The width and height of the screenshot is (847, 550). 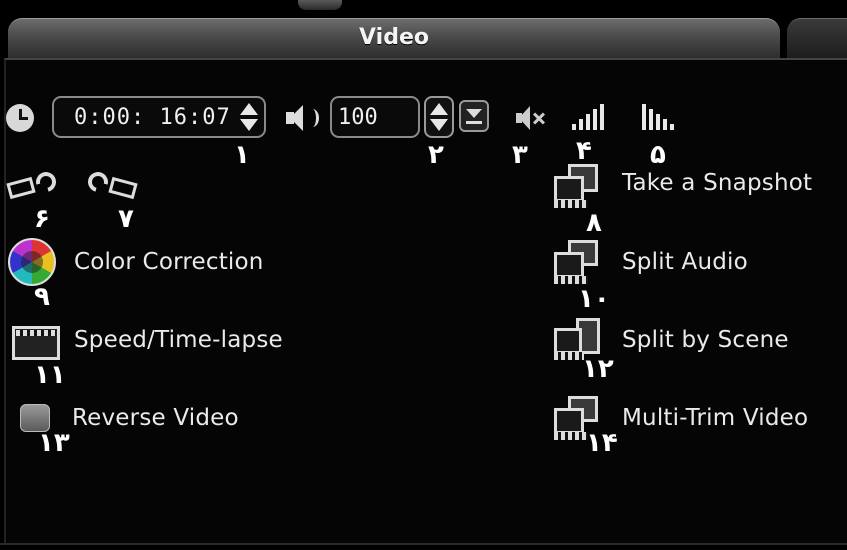 I want to click on rotate-left-icon, so click(x=34, y=186).